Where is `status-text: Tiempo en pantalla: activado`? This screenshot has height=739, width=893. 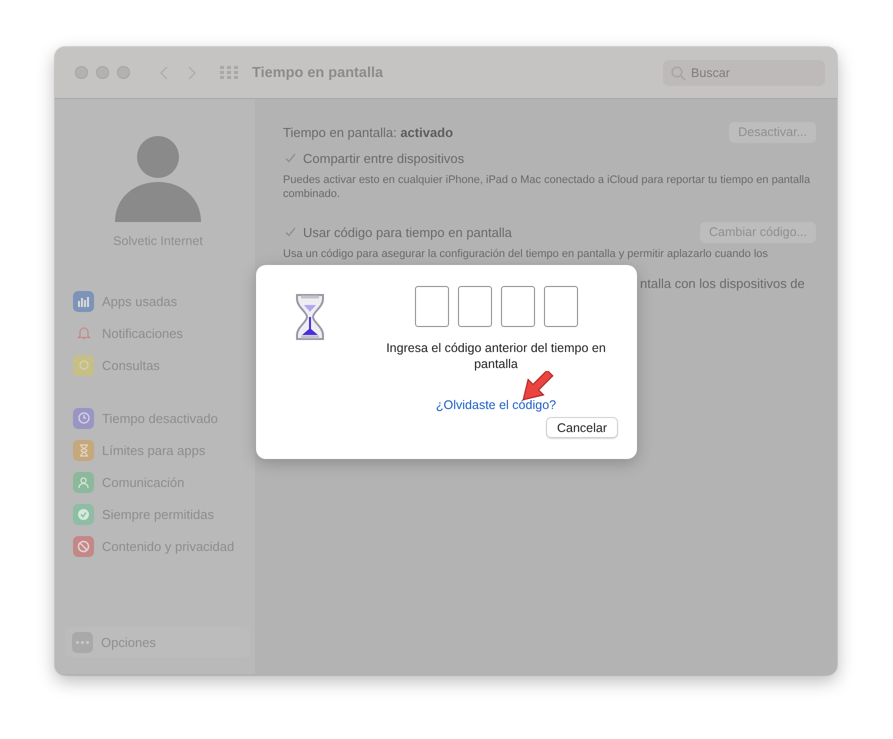
status-text: Tiempo en pantalla: activado is located at coordinates (368, 132).